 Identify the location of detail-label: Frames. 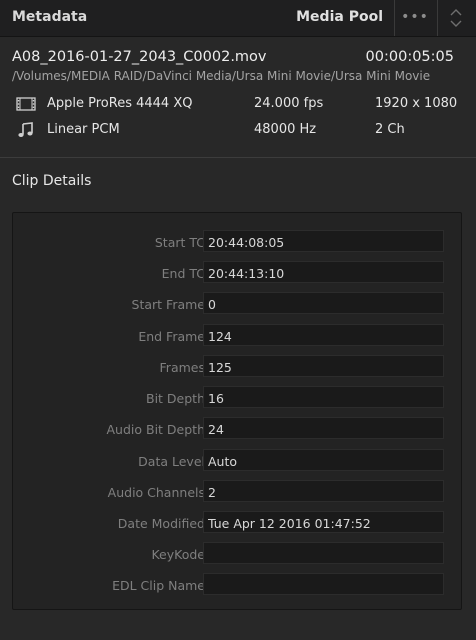
(182, 367).